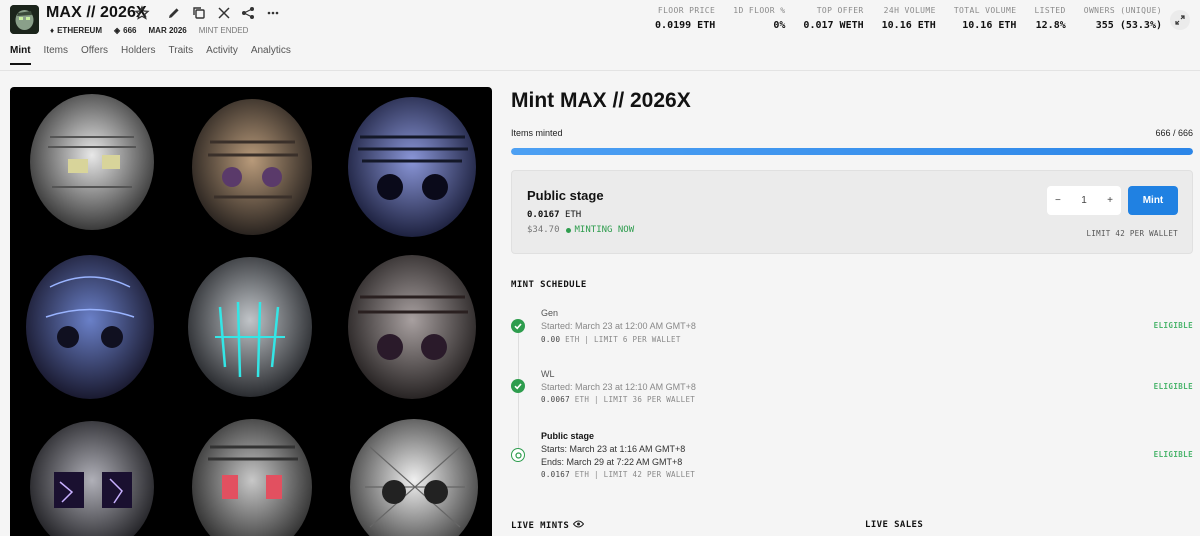 This screenshot has width=1200, height=536. What do you see at coordinates (537, 133) in the screenshot?
I see `items-minted-label: Items minted` at bounding box center [537, 133].